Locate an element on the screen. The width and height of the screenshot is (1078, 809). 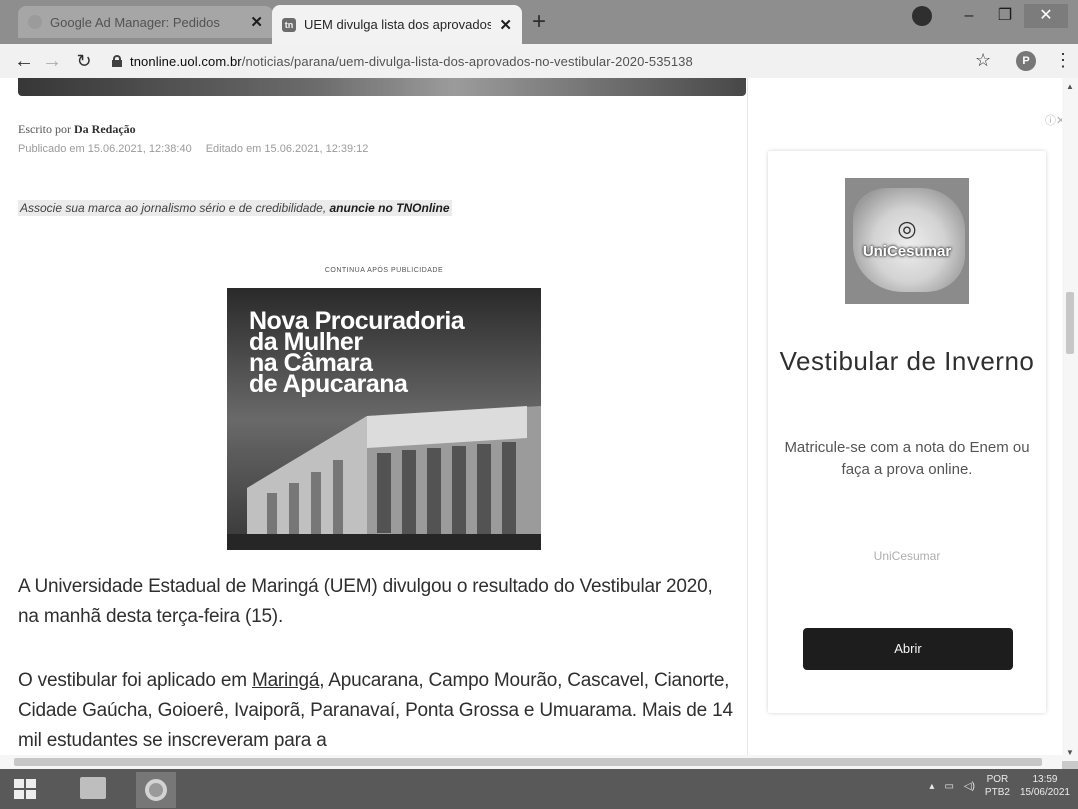
maximize-button: ❐ is located at coordinates (1005, 16).